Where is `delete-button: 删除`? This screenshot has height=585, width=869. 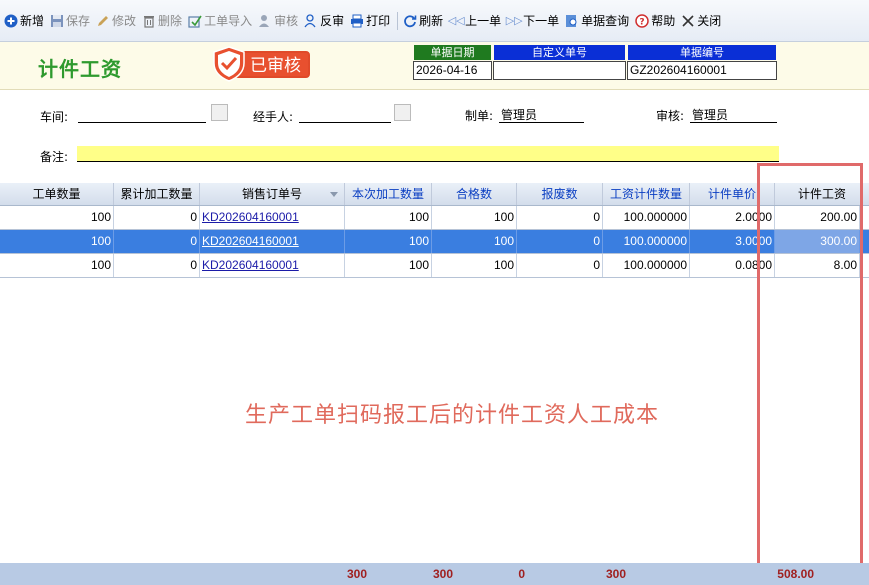
delete-button: 删除 is located at coordinates (163, 21).